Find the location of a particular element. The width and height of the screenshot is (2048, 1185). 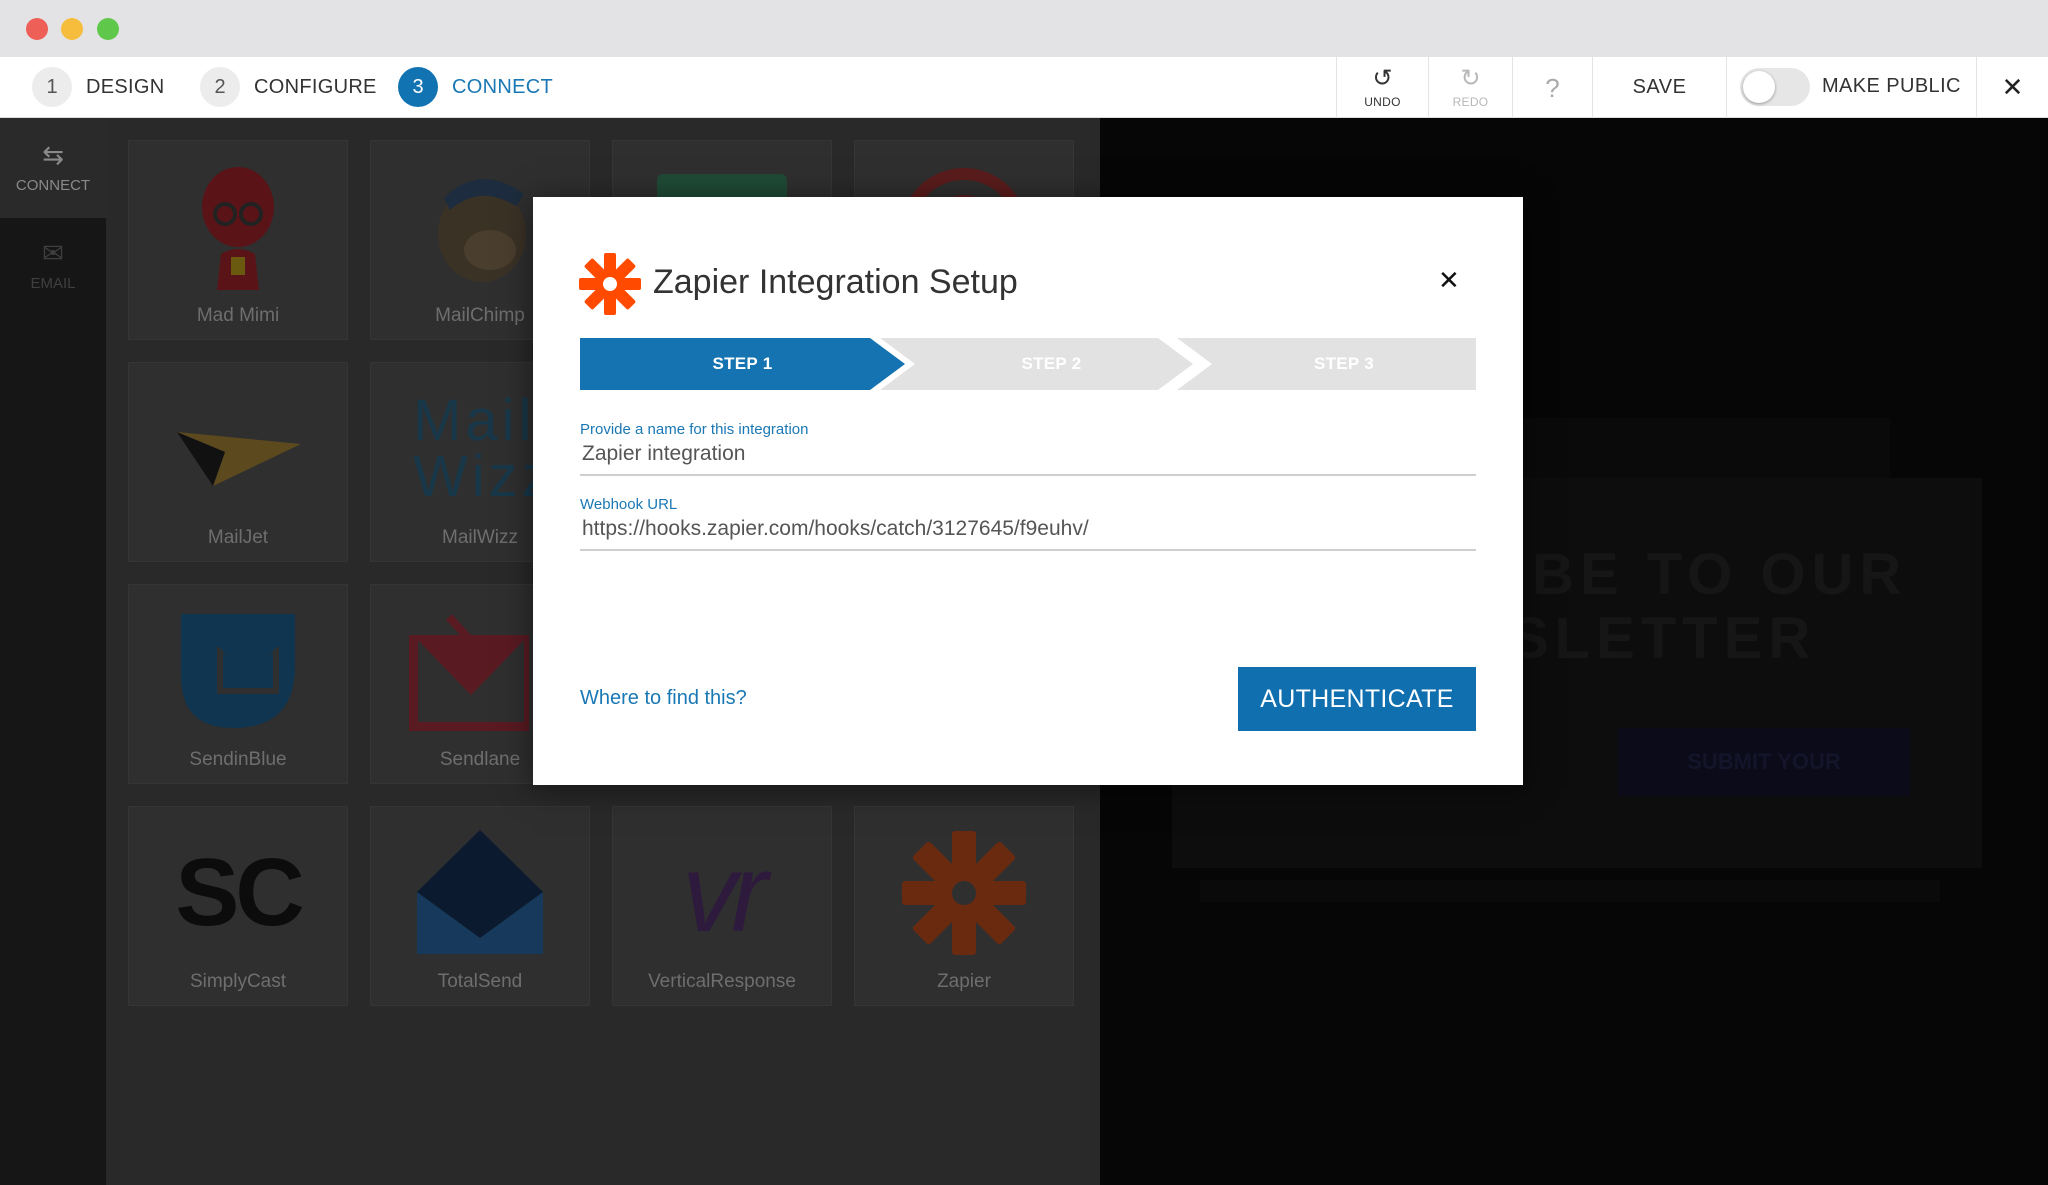

step-number: 1 is located at coordinates (52, 87).